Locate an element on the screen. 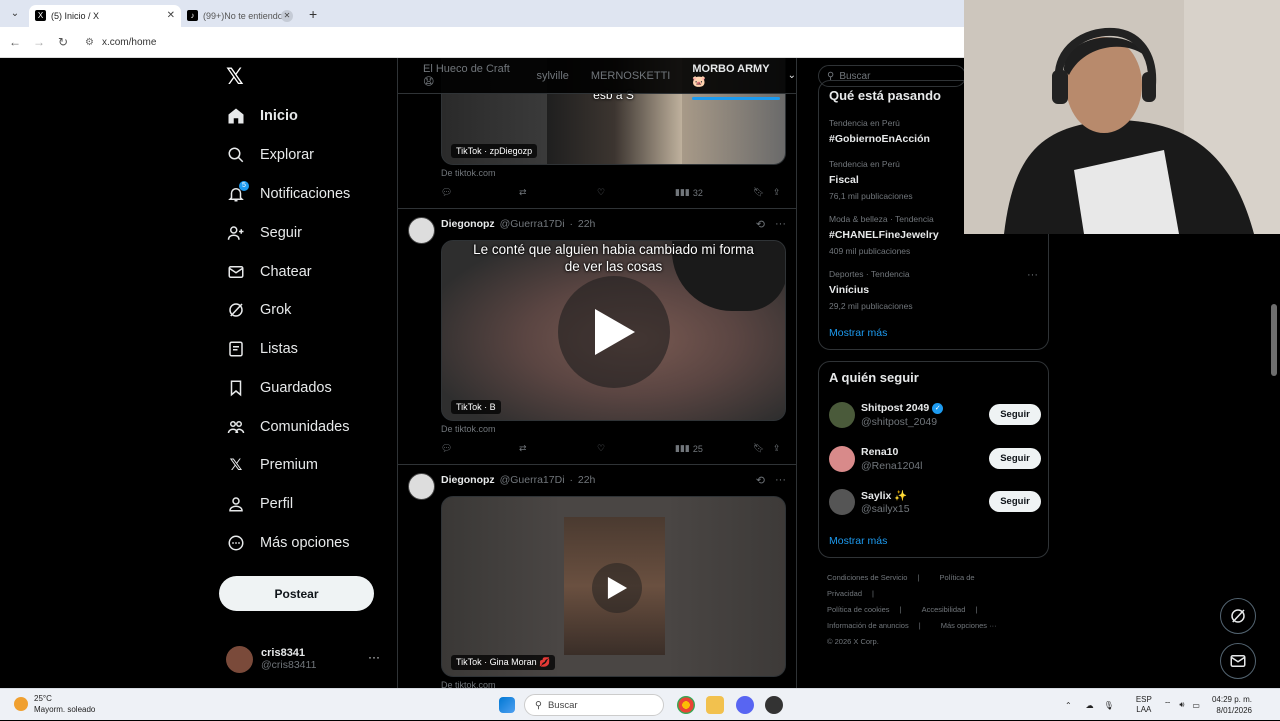  tab-list: MERNOSKETTI is located at coordinates (630, 76).